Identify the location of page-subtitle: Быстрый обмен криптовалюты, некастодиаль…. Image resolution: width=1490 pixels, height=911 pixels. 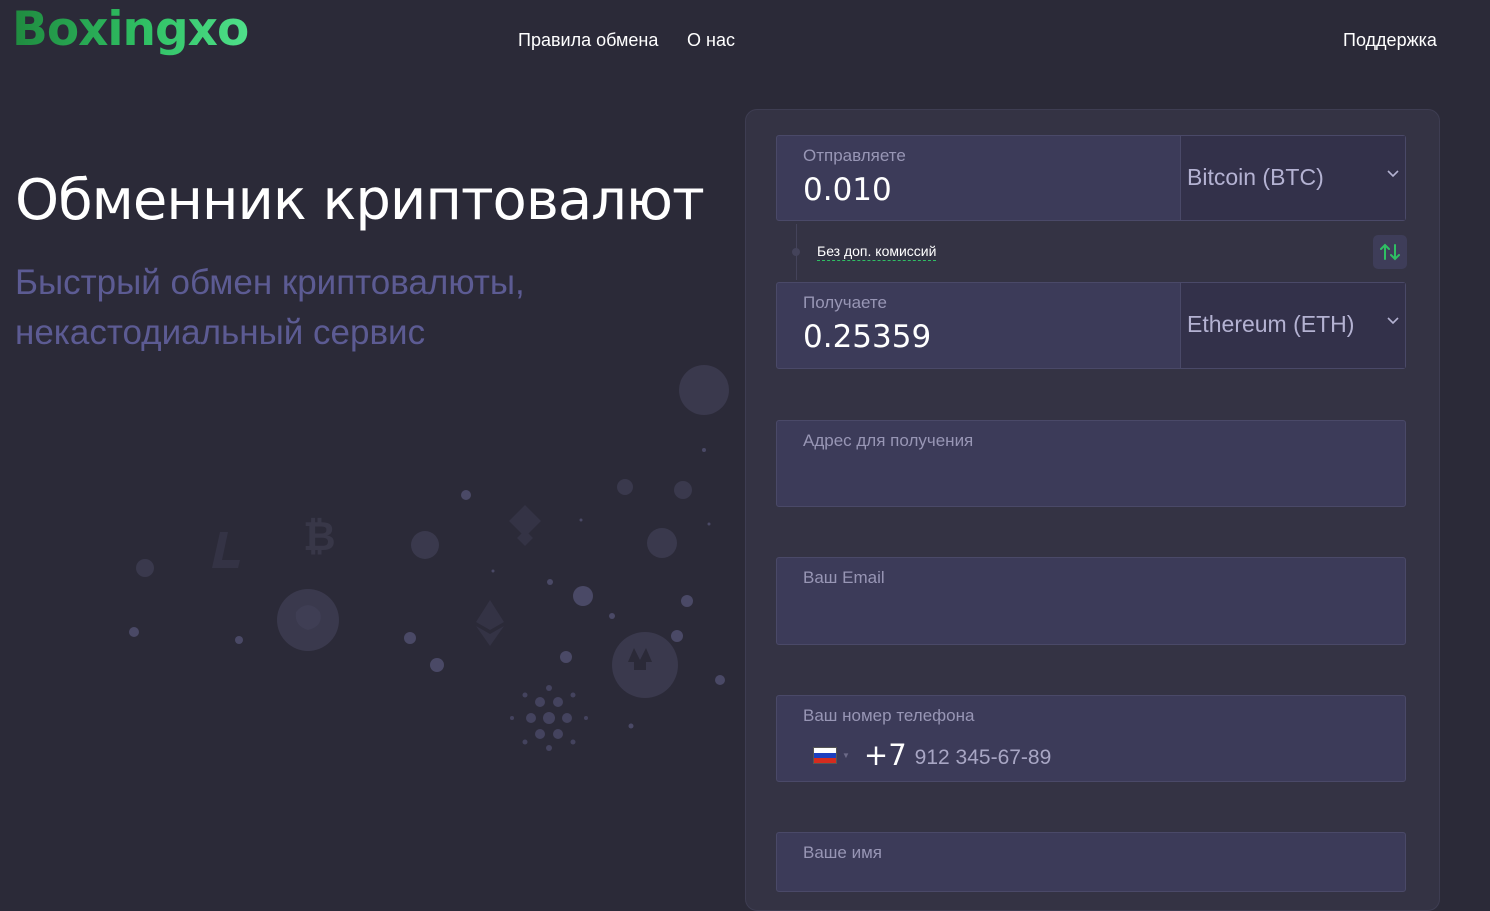
(270, 307).